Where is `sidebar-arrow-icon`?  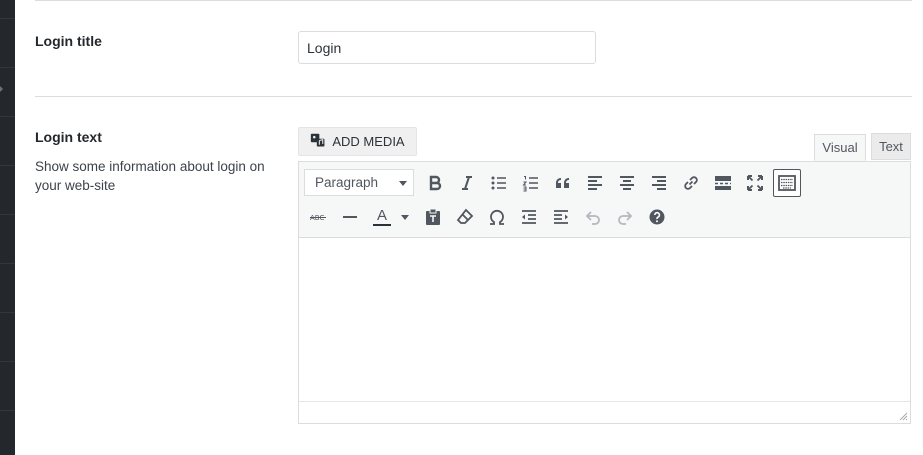
sidebar-arrow-icon is located at coordinates (1, 89).